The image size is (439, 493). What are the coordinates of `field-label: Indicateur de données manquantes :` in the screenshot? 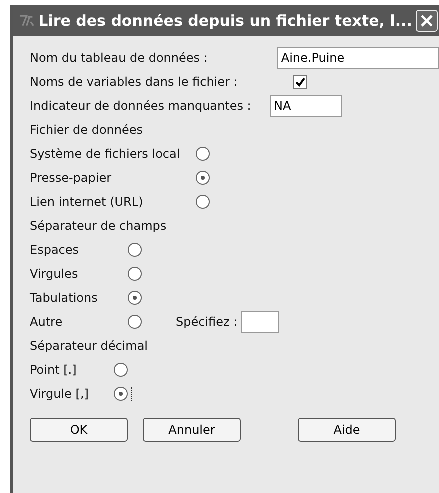 It's located at (141, 106).